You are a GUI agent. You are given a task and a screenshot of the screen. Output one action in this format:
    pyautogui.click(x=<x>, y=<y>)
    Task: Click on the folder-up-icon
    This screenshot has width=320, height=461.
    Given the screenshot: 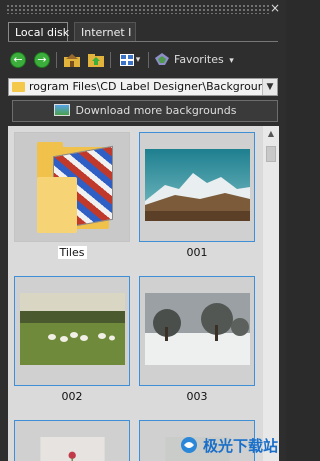 What is the action you would take?
    pyautogui.click(x=96, y=60)
    